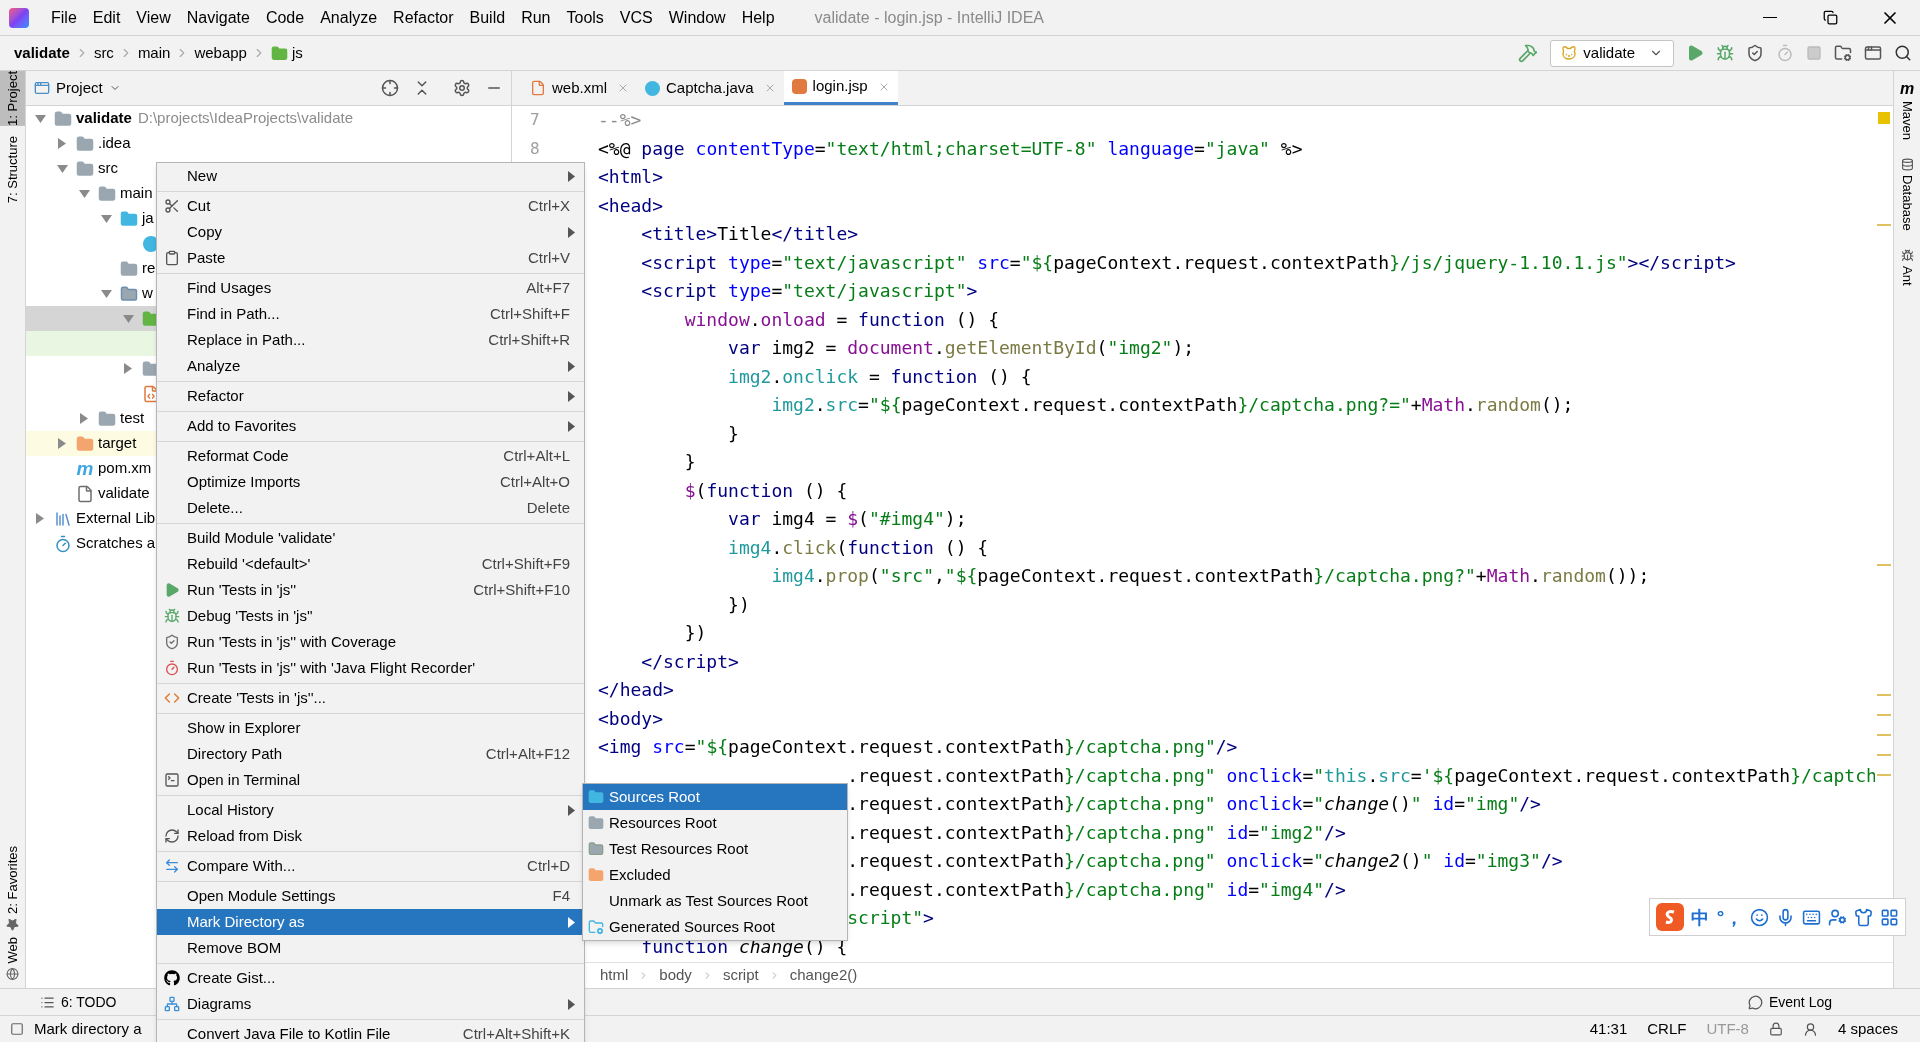  What do you see at coordinates (132, 418) in the screenshot?
I see `tree-label: test` at bounding box center [132, 418].